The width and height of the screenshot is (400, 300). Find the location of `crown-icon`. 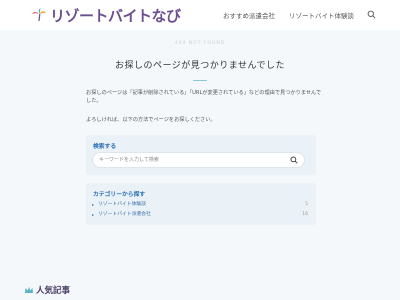

crown-icon is located at coordinates (29, 289).